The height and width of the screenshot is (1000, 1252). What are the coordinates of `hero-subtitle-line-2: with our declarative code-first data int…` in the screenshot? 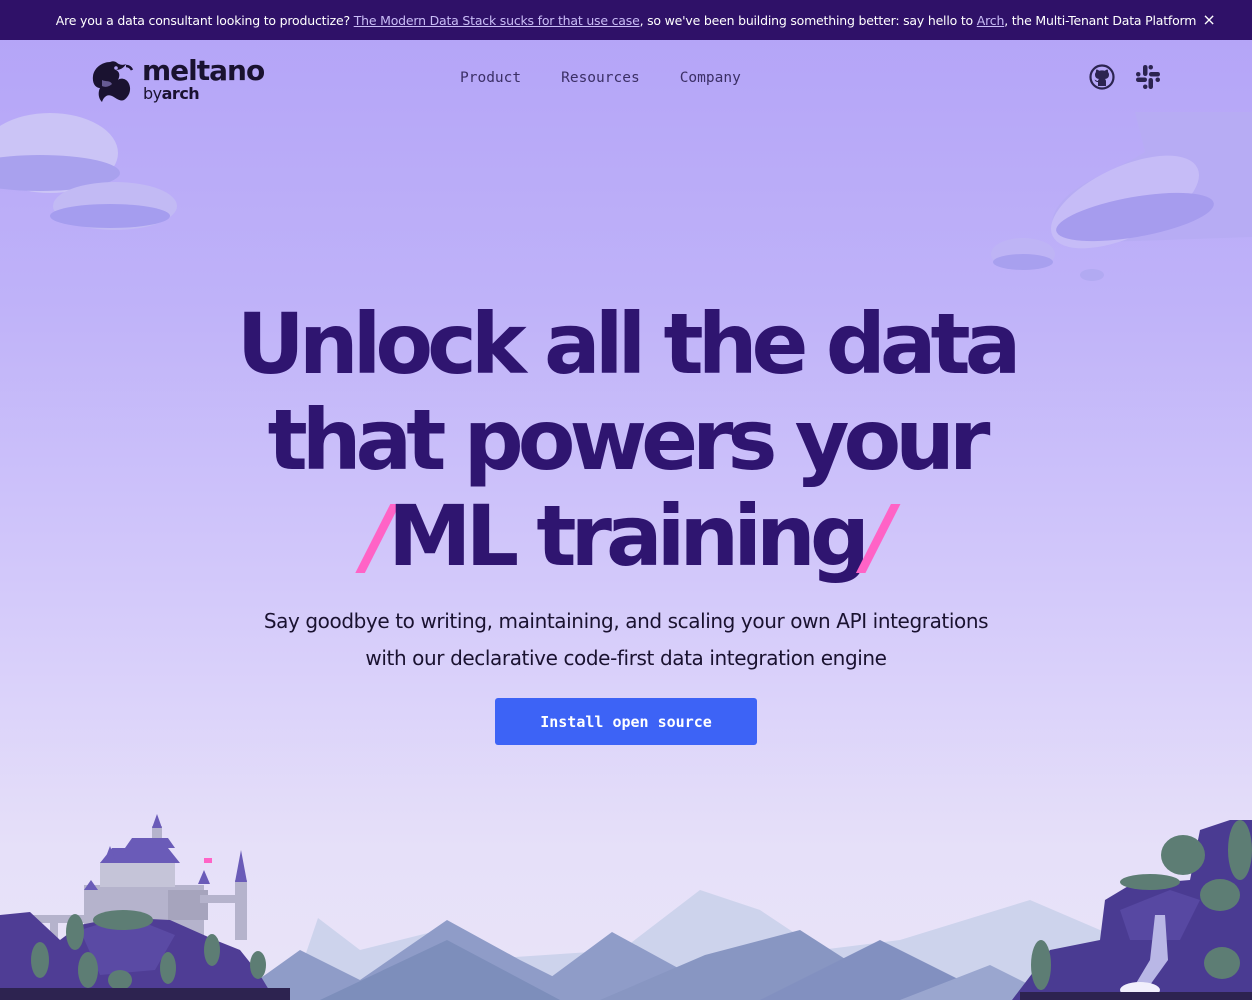 It's located at (626, 658).